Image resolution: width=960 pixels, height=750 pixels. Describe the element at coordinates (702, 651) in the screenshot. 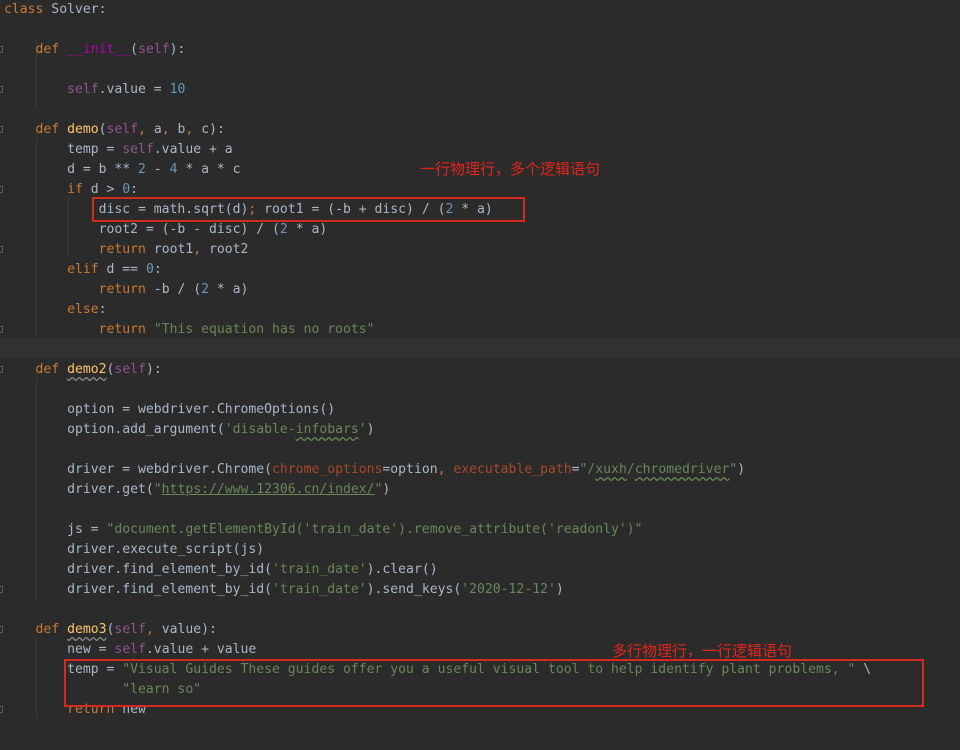

I see `annotation-note-multi-line: 多行物理行，一行逻辑语句` at that location.